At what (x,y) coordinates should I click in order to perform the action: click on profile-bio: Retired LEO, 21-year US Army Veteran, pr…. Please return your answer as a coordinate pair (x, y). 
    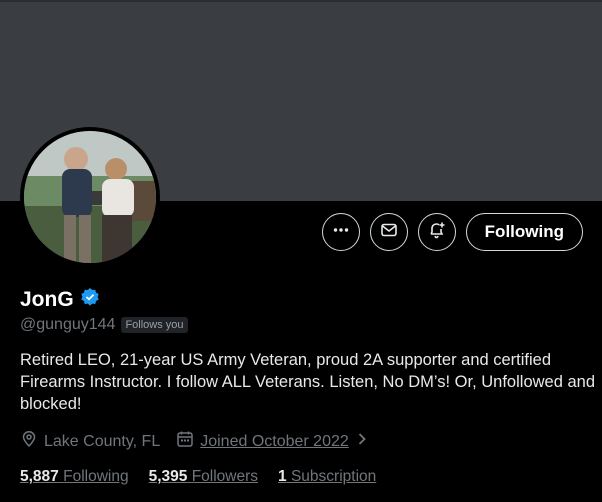
    Looking at the image, I should click on (308, 382).